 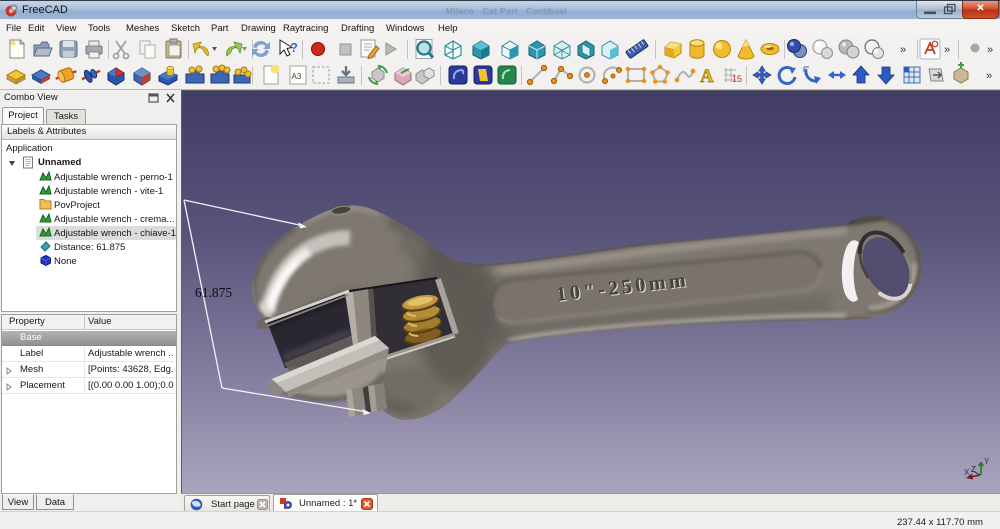 I want to click on svg-text: A, so click(x=707, y=76).